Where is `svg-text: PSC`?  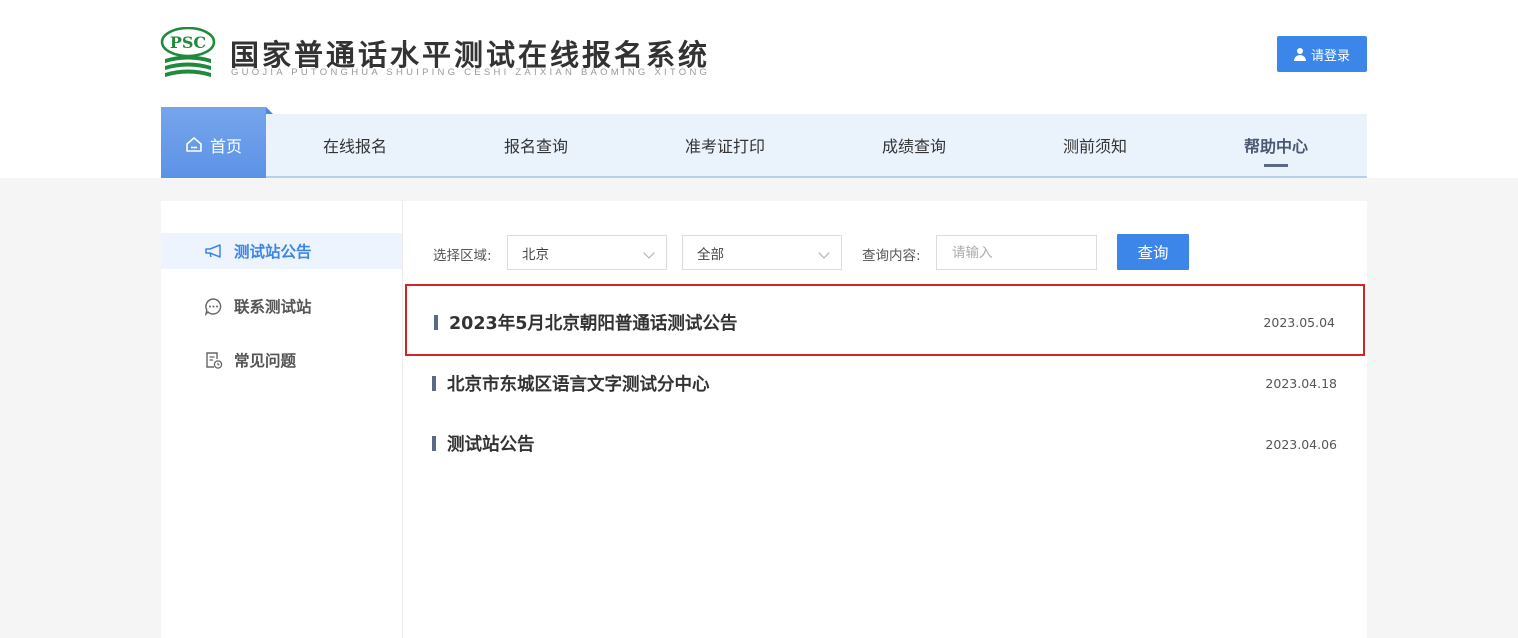 svg-text: PSC is located at coordinates (188, 42).